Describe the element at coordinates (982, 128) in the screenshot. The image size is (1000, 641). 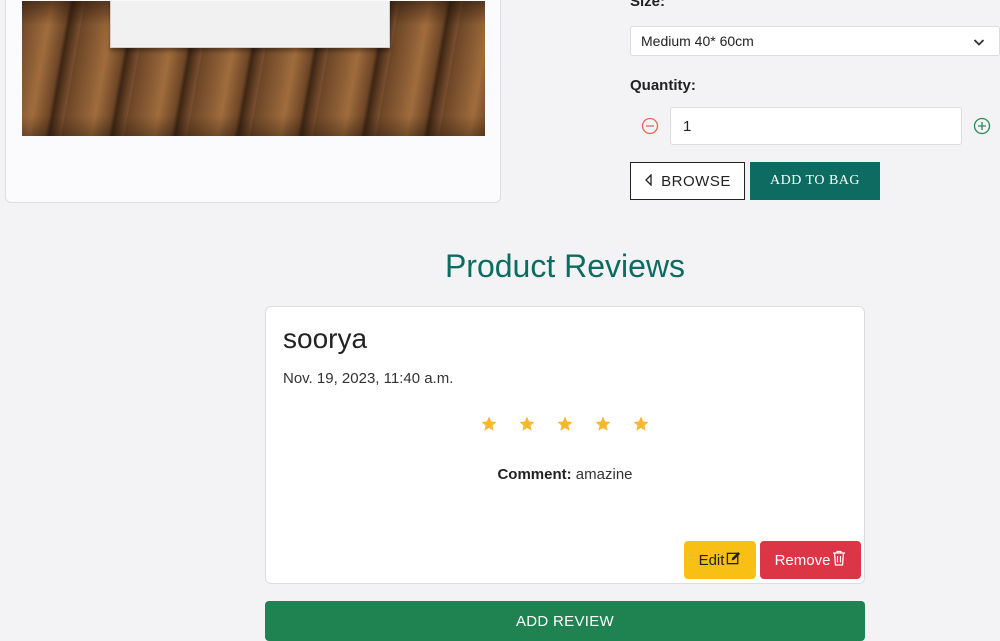
I see `plus-circle-icon` at that location.